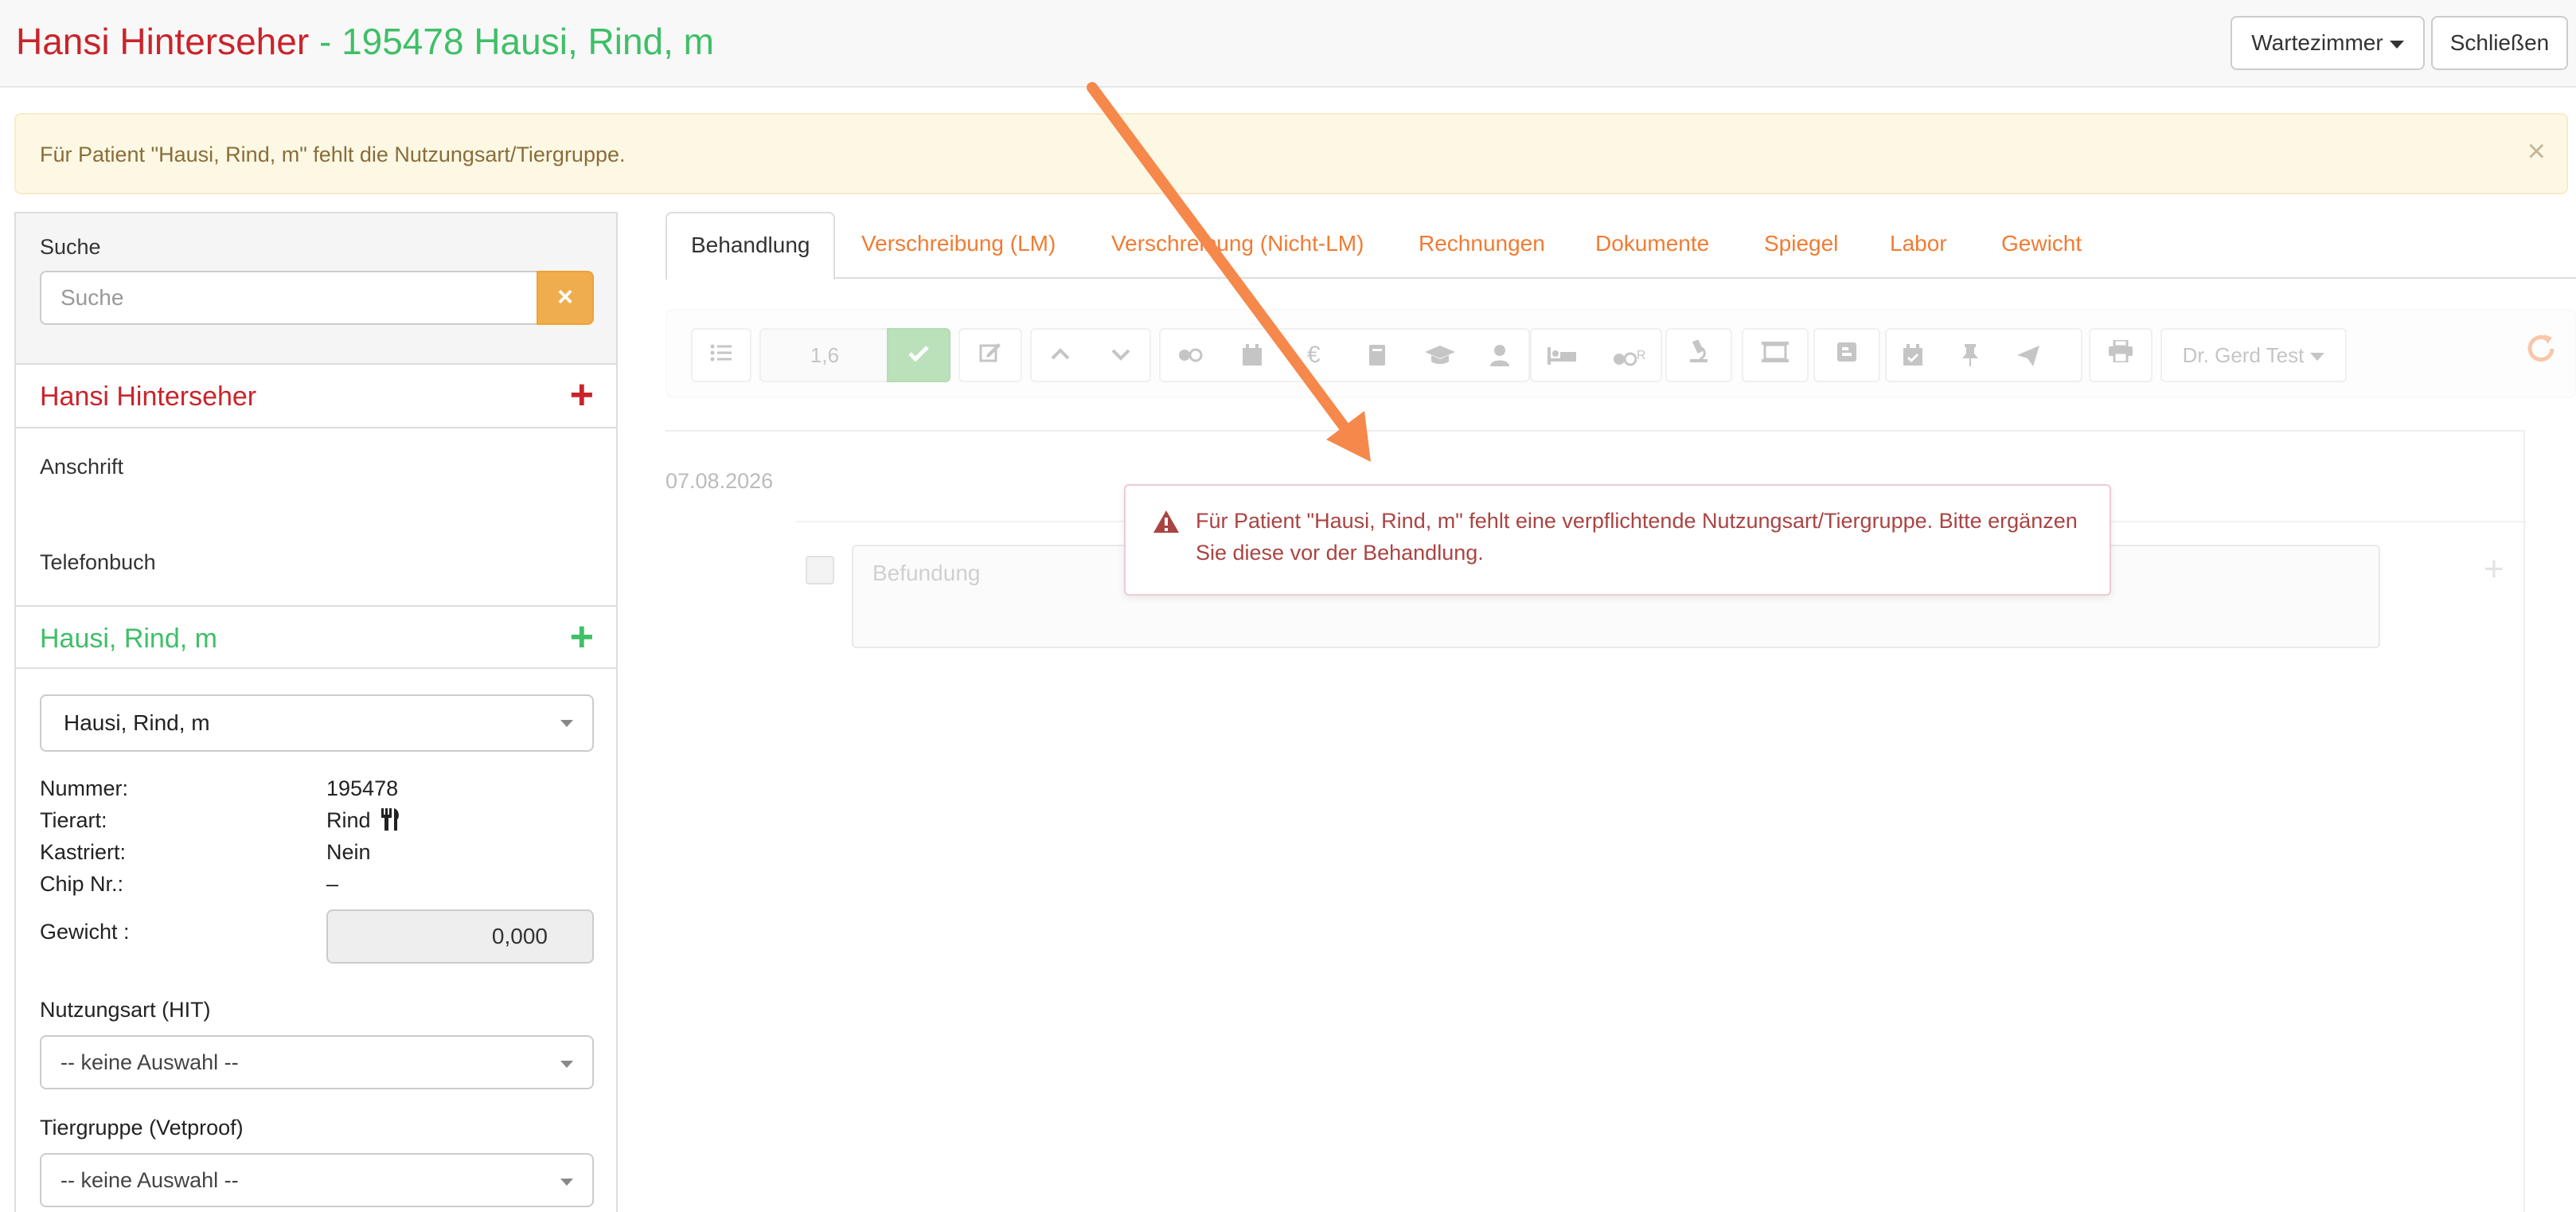 The height and width of the screenshot is (1212, 2576). Describe the element at coordinates (1060, 353) in the screenshot. I see `chevron-up-icon` at that location.